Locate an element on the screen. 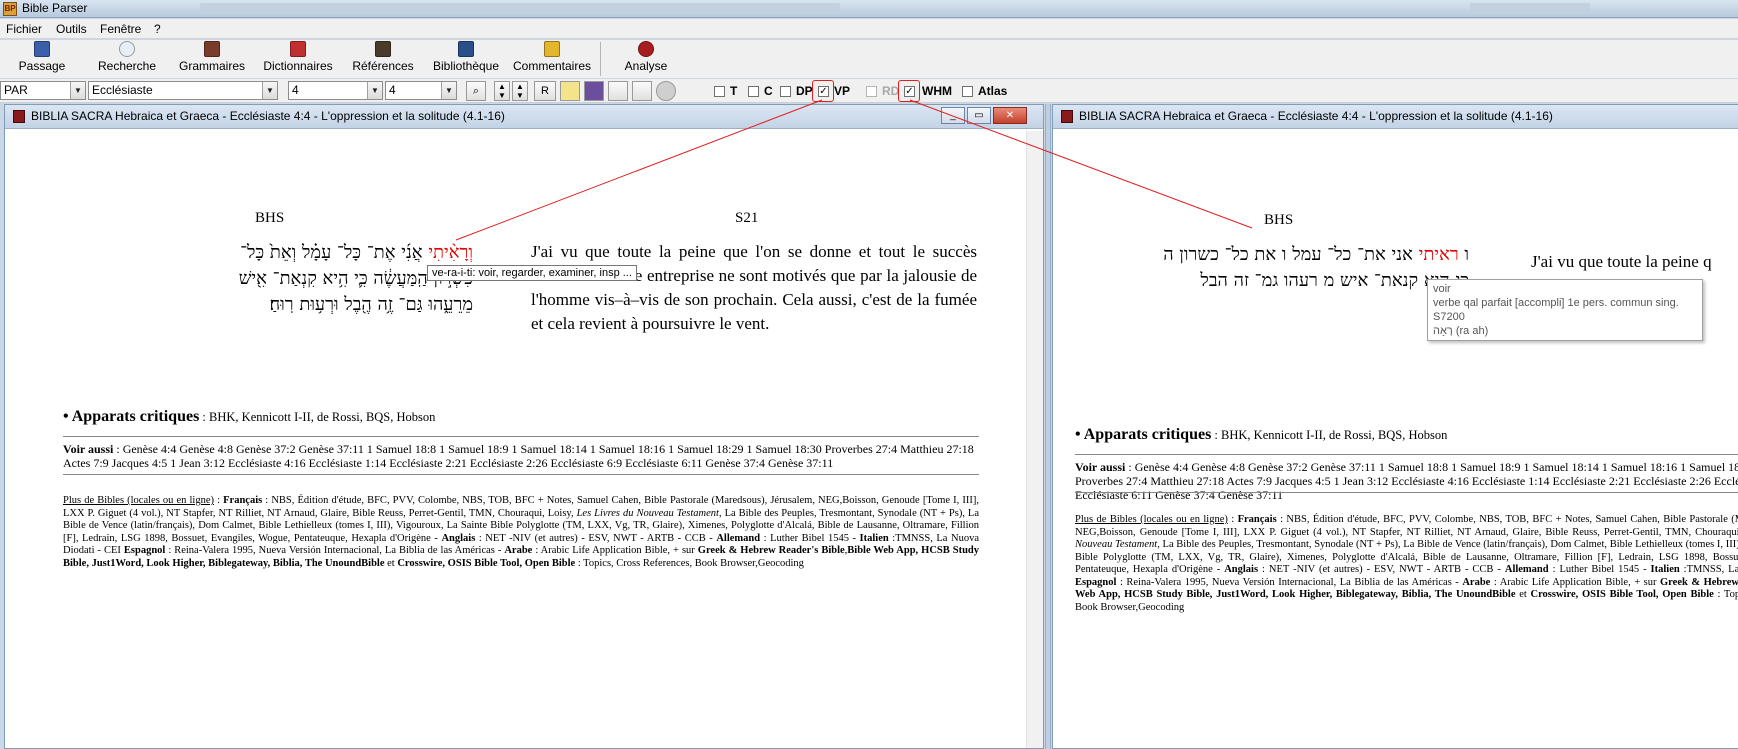 The image size is (1738, 749). espagnol-label: Espagnol is located at coordinates (144, 550).